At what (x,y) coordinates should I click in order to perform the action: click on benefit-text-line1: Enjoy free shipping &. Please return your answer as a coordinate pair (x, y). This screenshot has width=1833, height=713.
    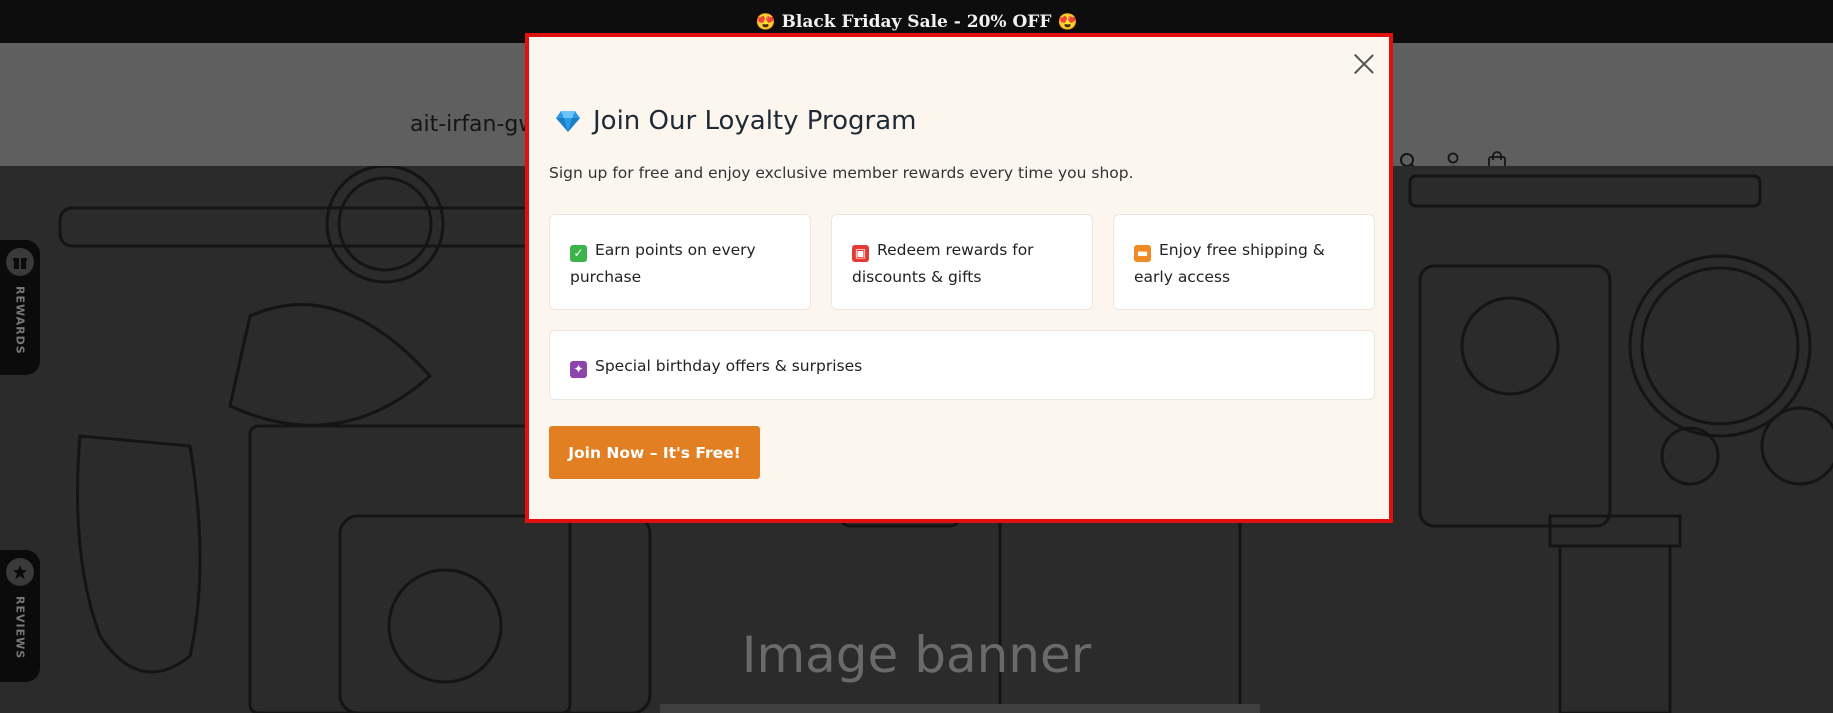
    Looking at the image, I should click on (1242, 250).